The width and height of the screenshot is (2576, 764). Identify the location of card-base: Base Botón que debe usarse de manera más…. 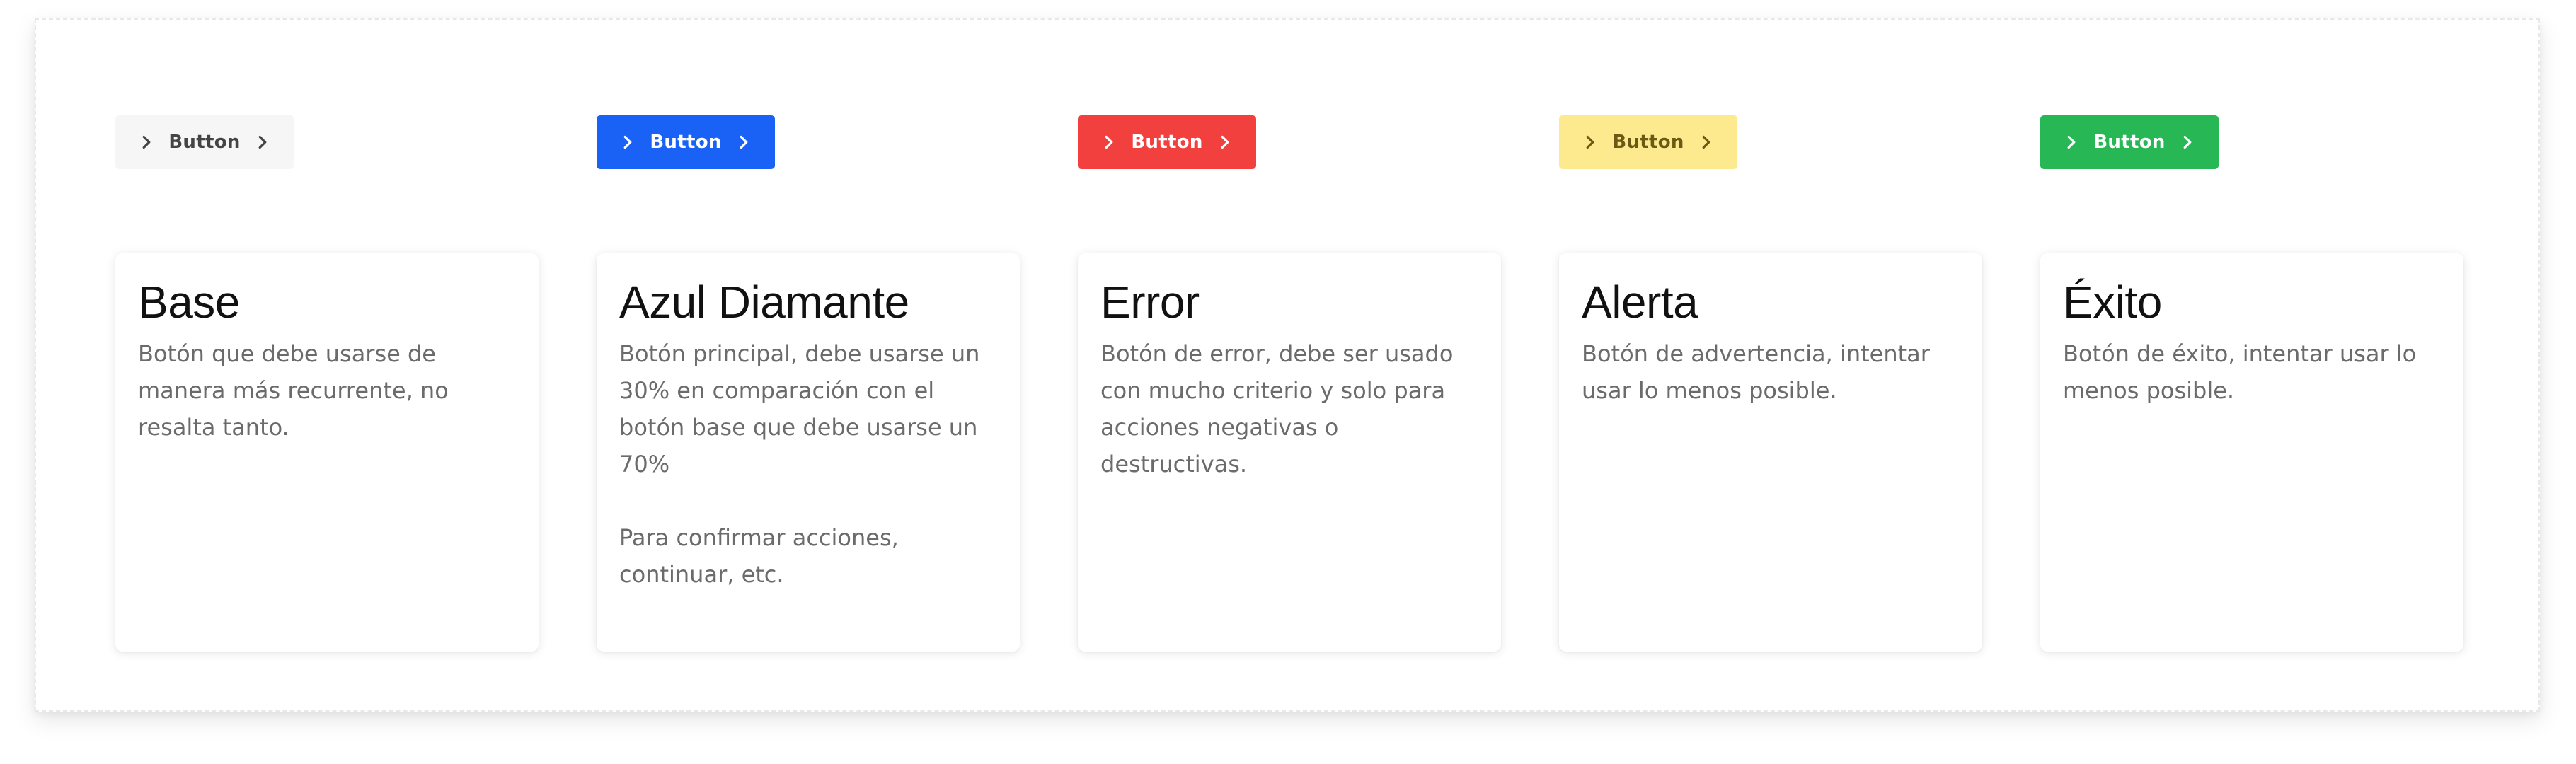
(327, 452).